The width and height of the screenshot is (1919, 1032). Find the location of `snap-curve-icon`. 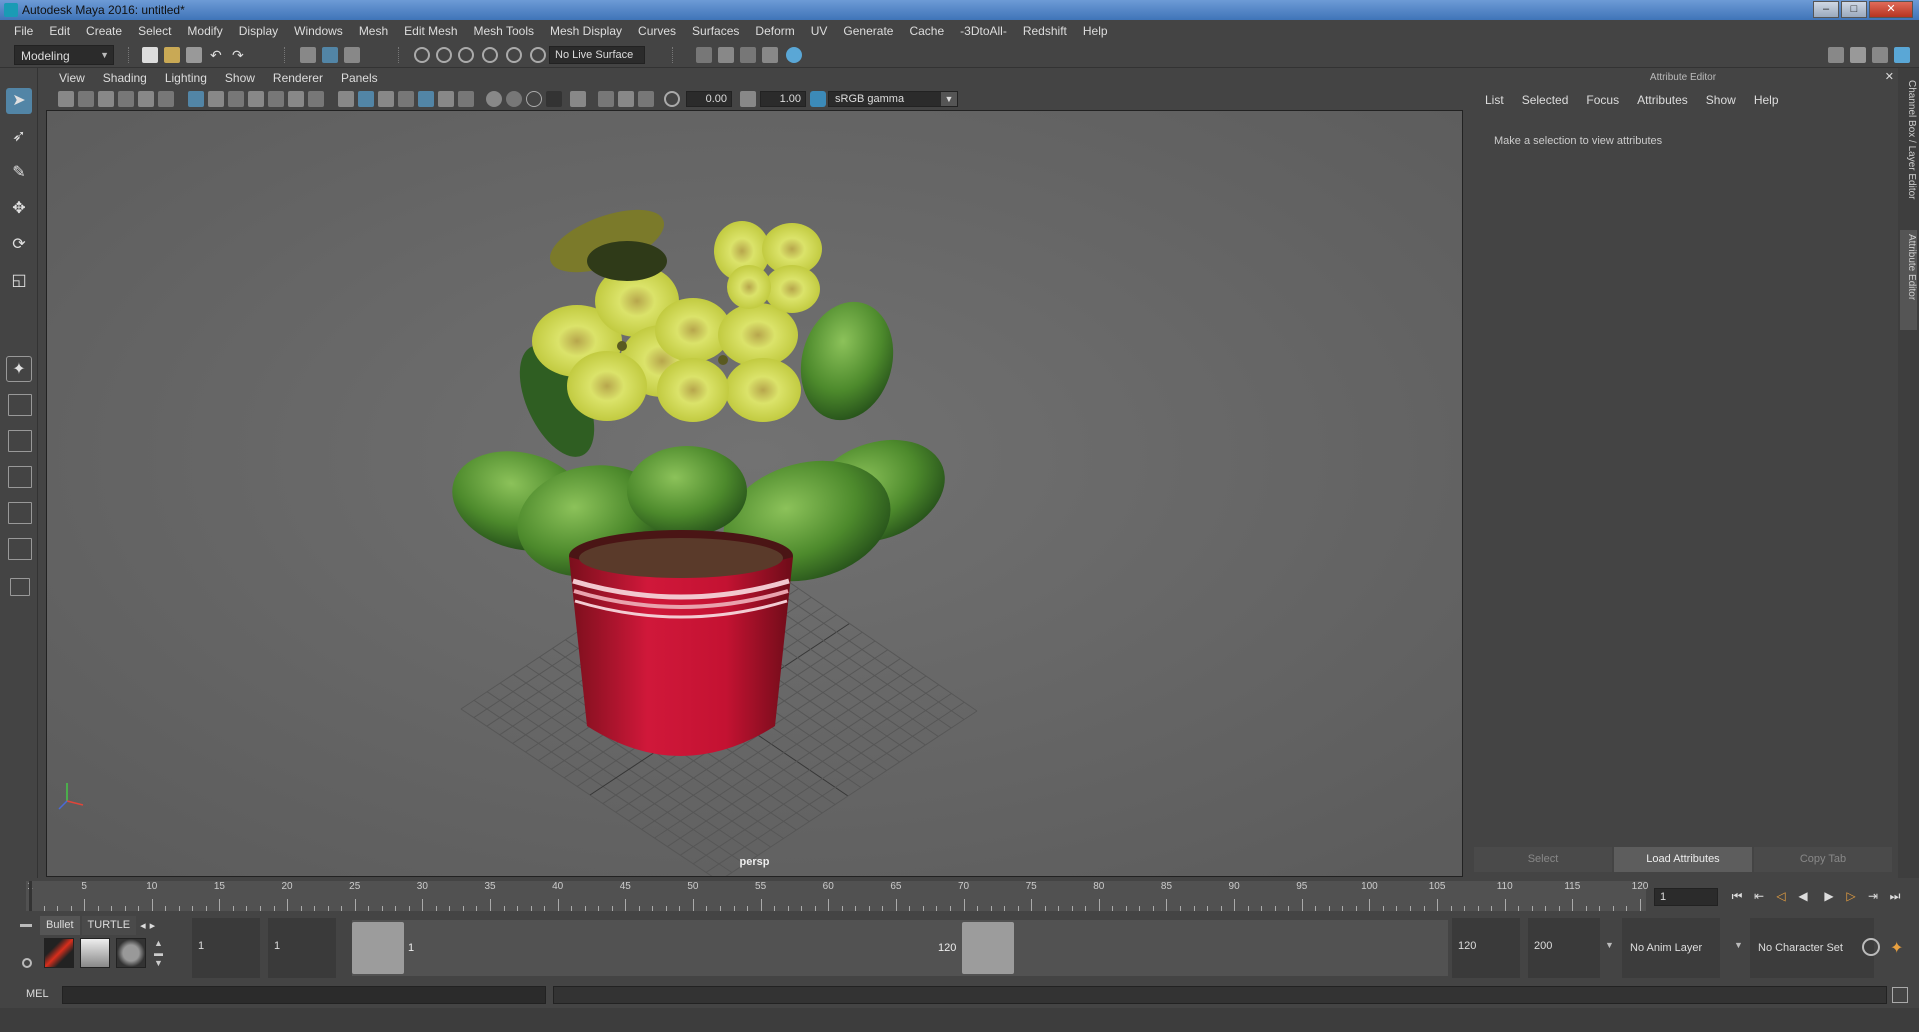

snap-curve-icon is located at coordinates (444, 55).